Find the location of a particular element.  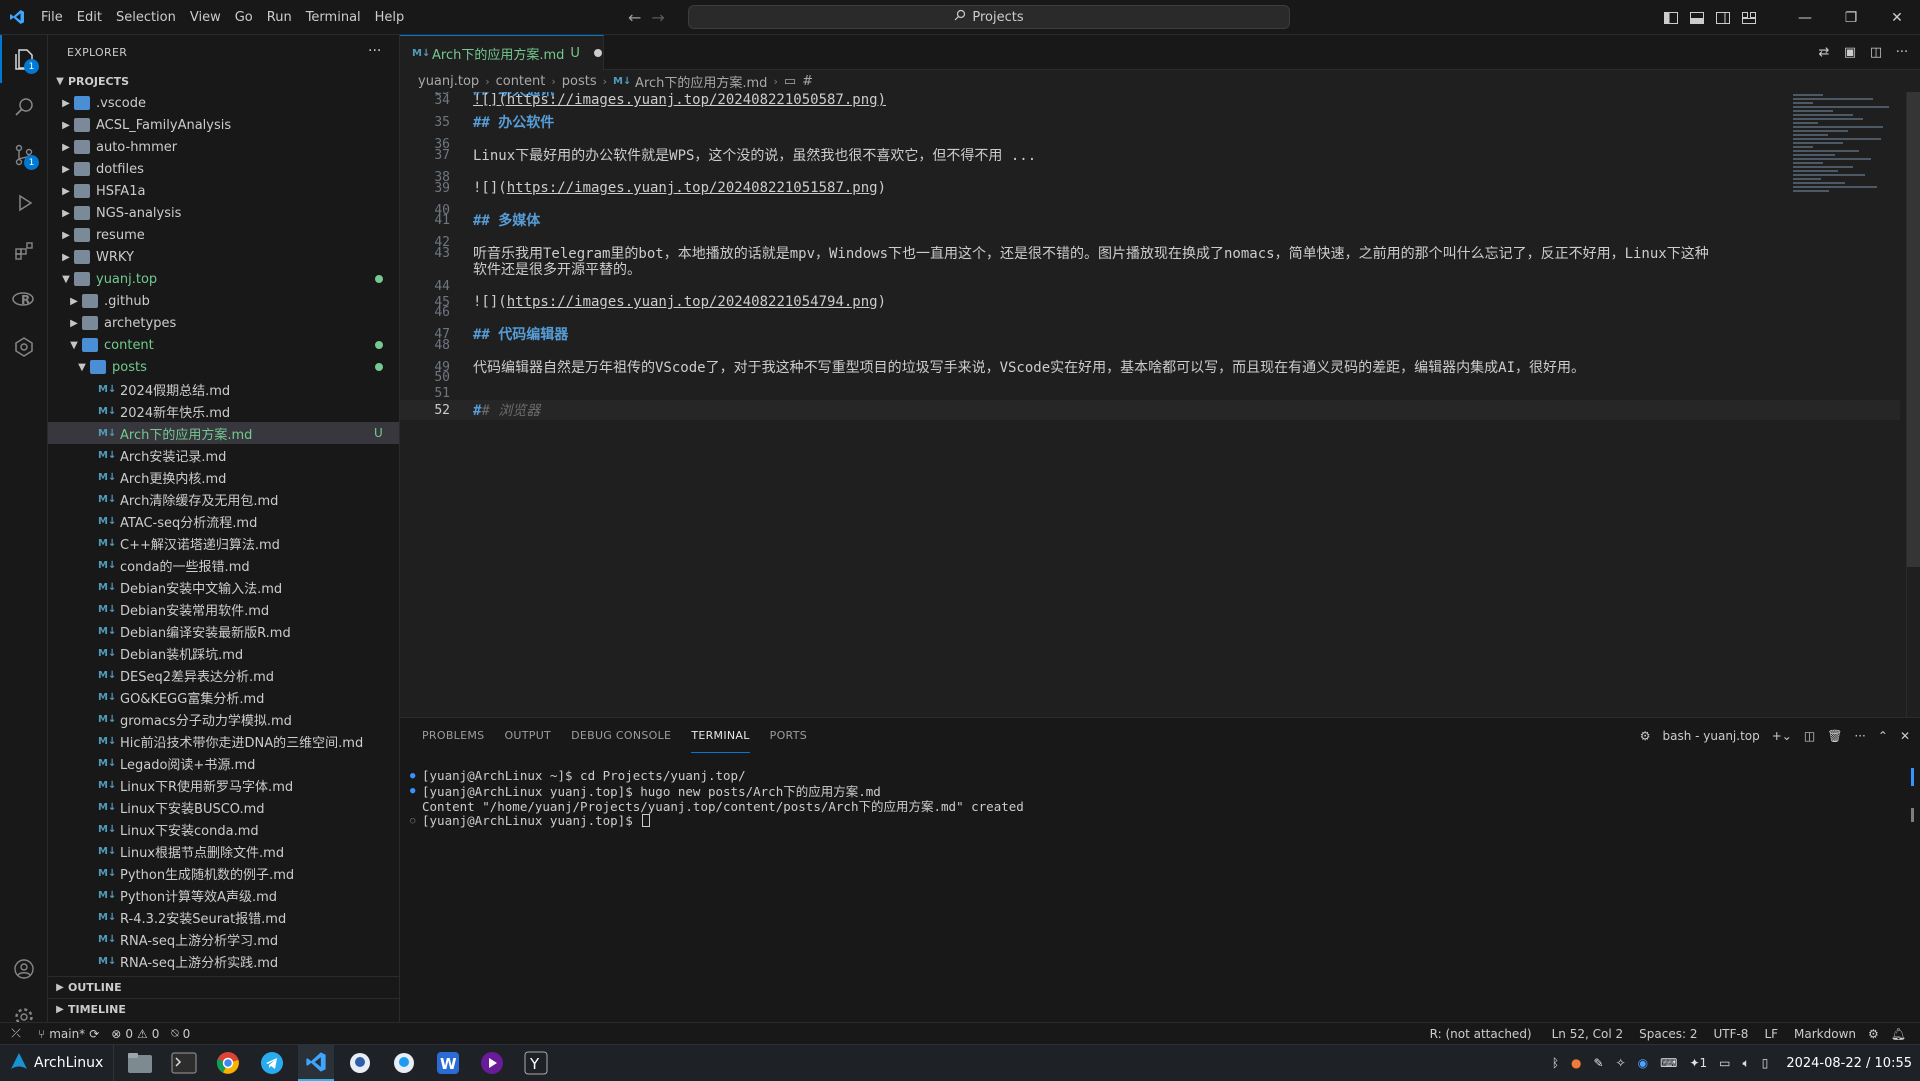

r-session-status: R: (not attached) is located at coordinates (1481, 1034).